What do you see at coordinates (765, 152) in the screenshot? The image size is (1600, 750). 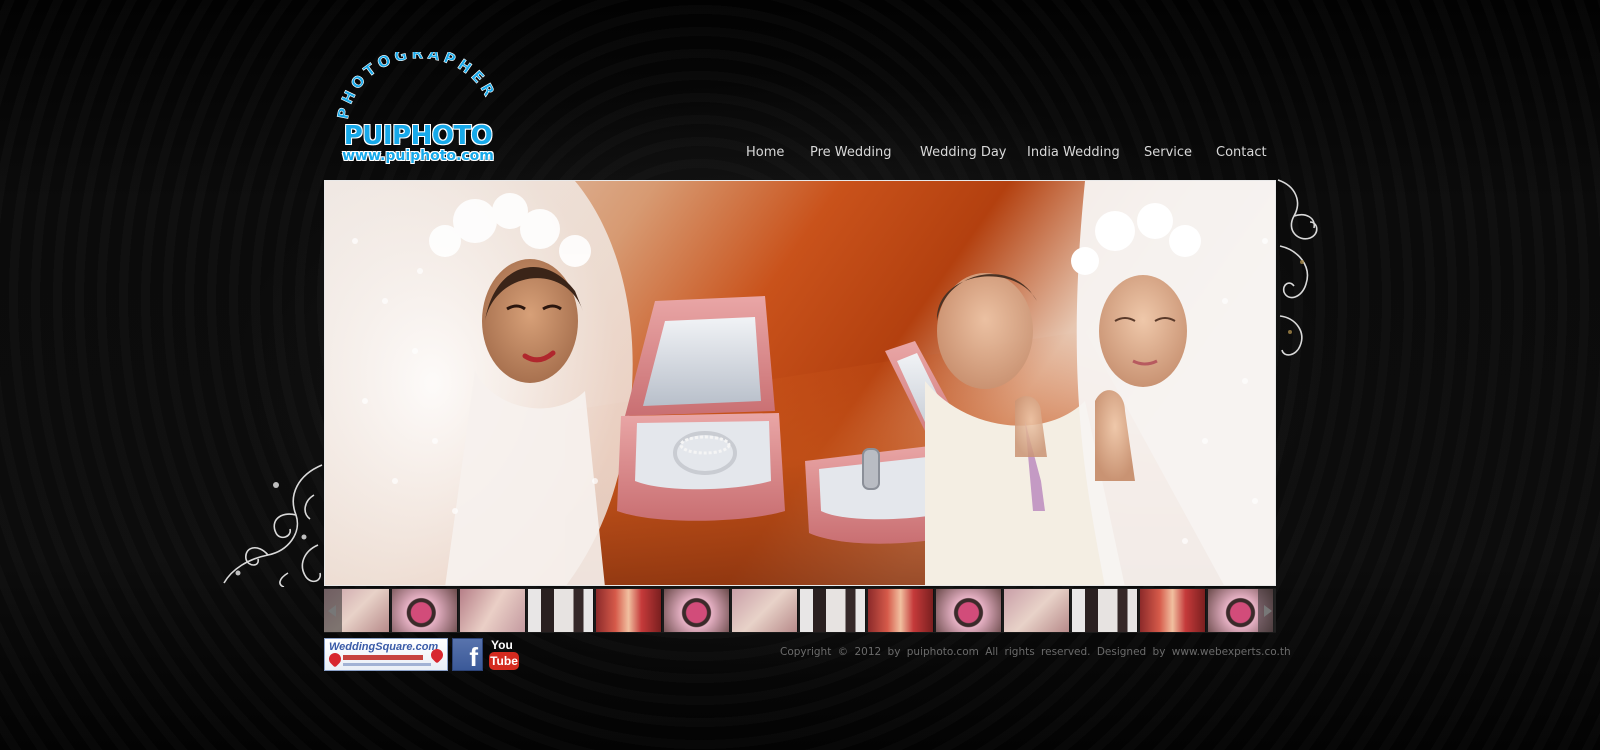 I see `nav-home: Home` at bounding box center [765, 152].